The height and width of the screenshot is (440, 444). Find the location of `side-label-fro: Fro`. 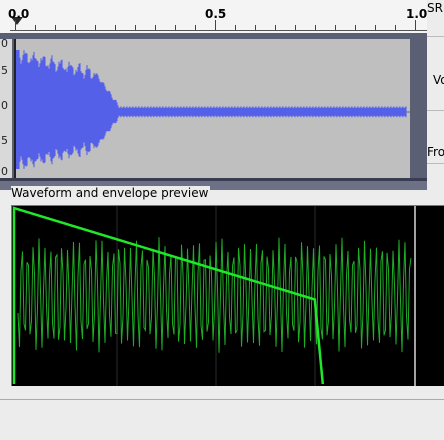

side-label-fro: Fro is located at coordinates (435, 152).